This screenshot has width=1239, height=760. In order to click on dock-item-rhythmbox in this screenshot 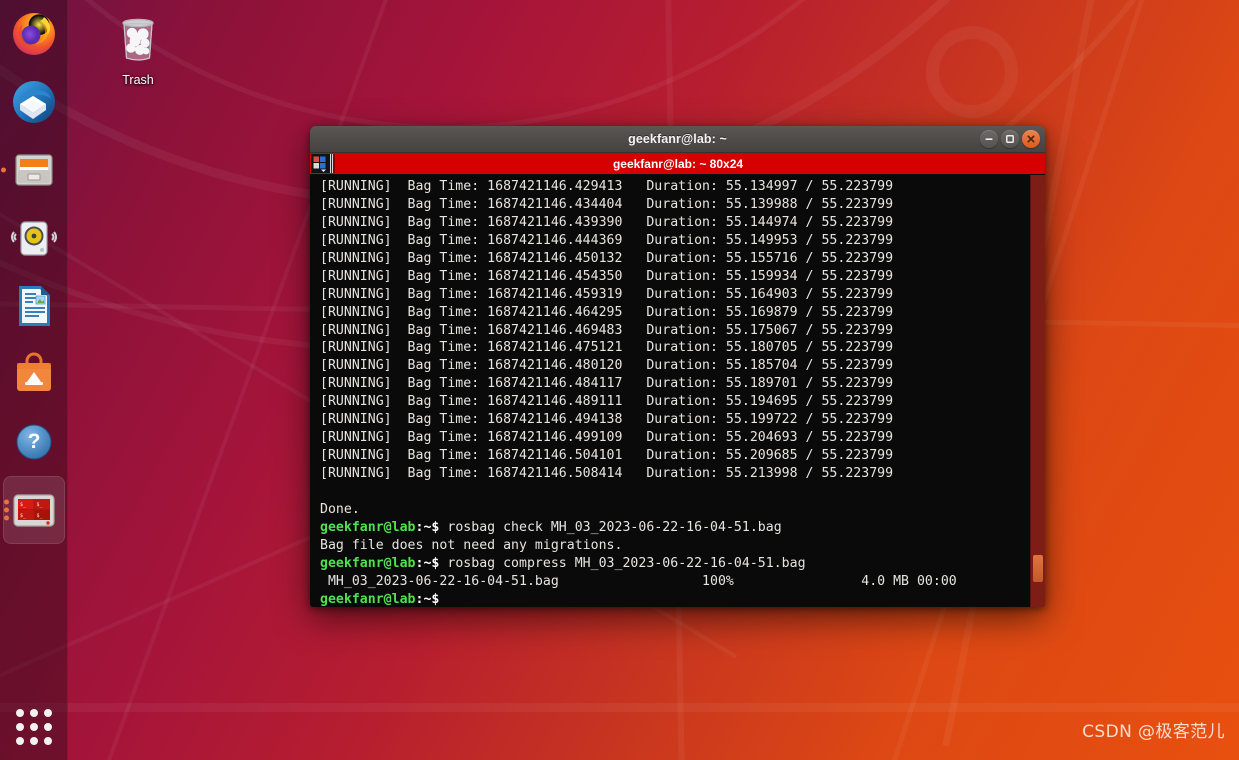, I will do `click(34, 238)`.